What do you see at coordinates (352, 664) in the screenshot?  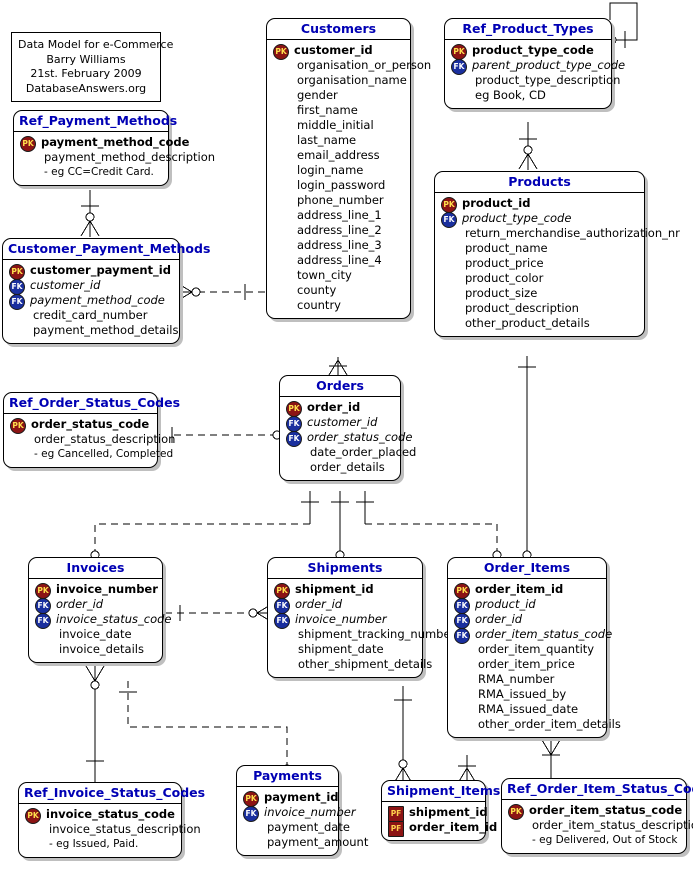 I see `attribute-row: other_shipment_details` at bounding box center [352, 664].